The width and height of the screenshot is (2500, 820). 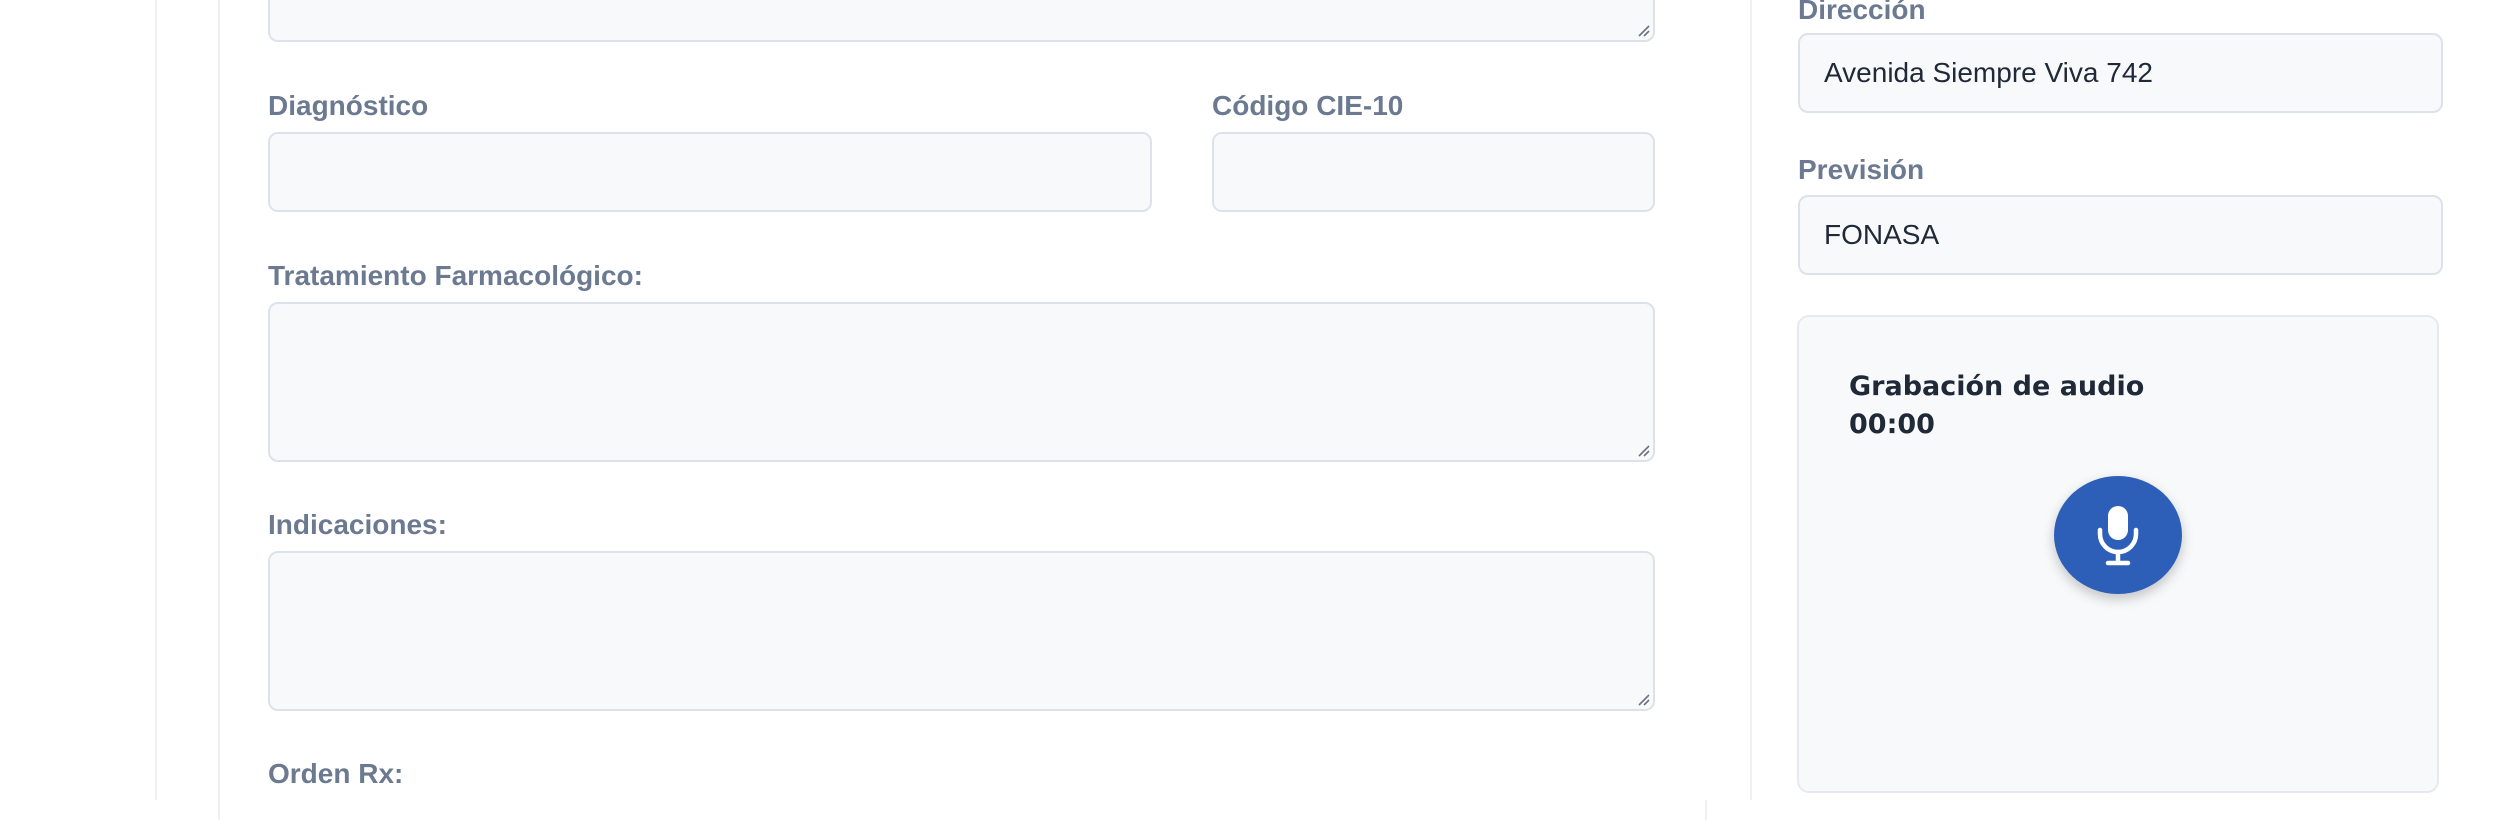 I want to click on orden-rx-label: Orden Rx:, so click(x=336, y=773).